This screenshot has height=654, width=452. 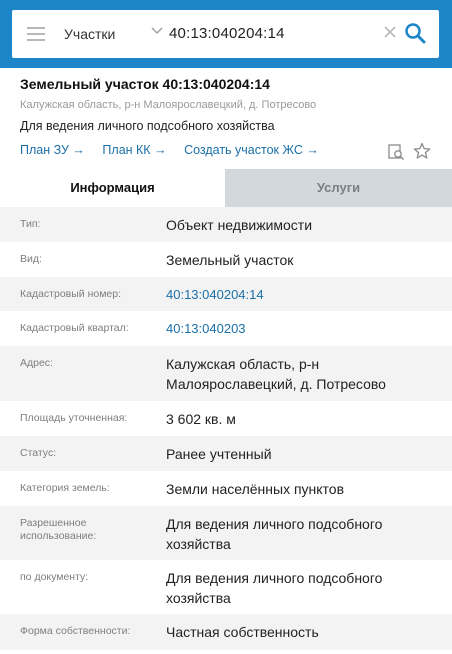 What do you see at coordinates (38, 453) in the screenshot?
I see `attribute-label: Статус:` at bounding box center [38, 453].